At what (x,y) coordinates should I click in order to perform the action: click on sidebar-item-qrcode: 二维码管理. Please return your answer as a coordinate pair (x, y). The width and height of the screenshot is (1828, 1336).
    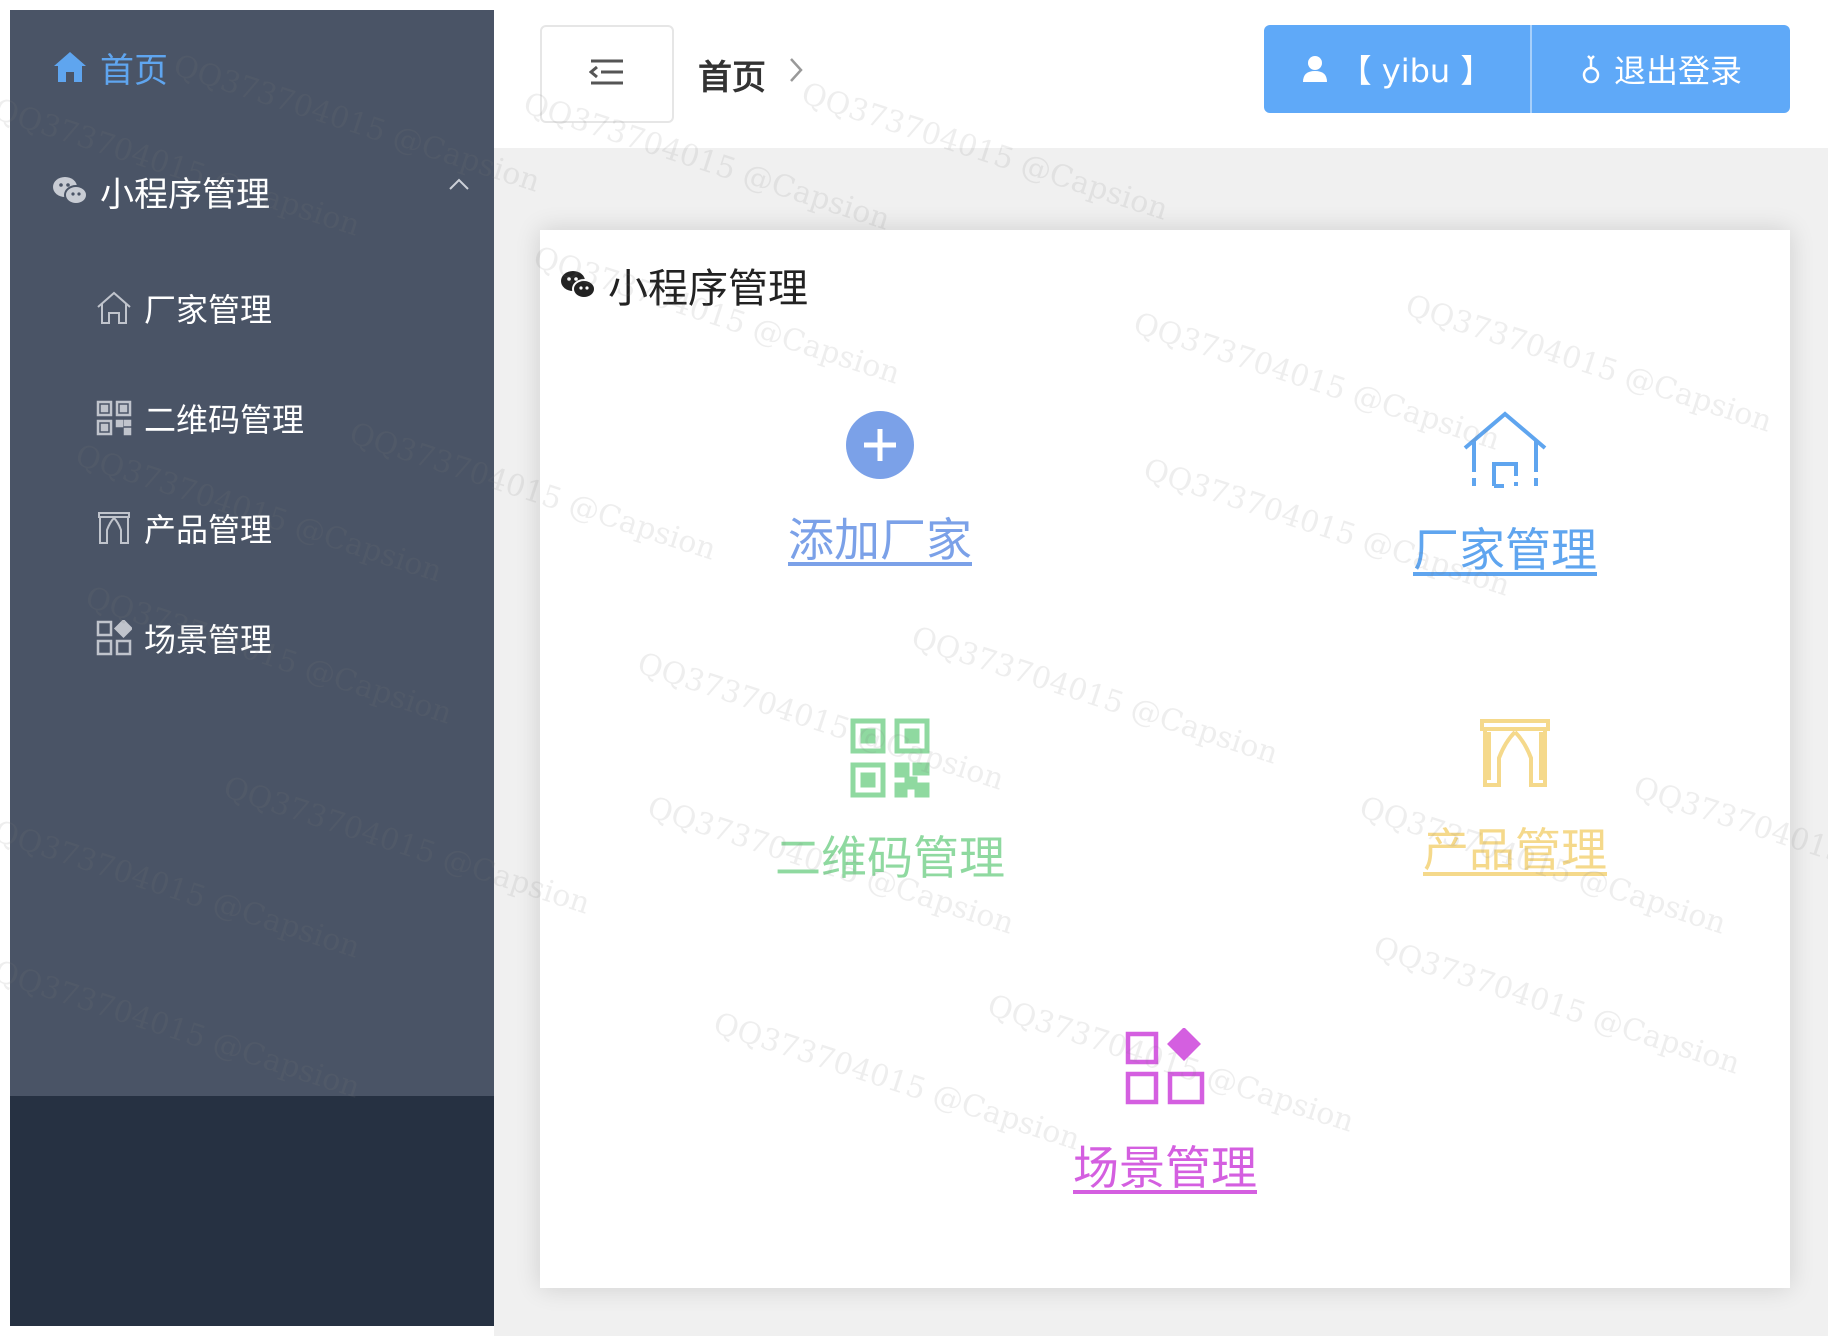
    Looking at the image, I should click on (199, 418).